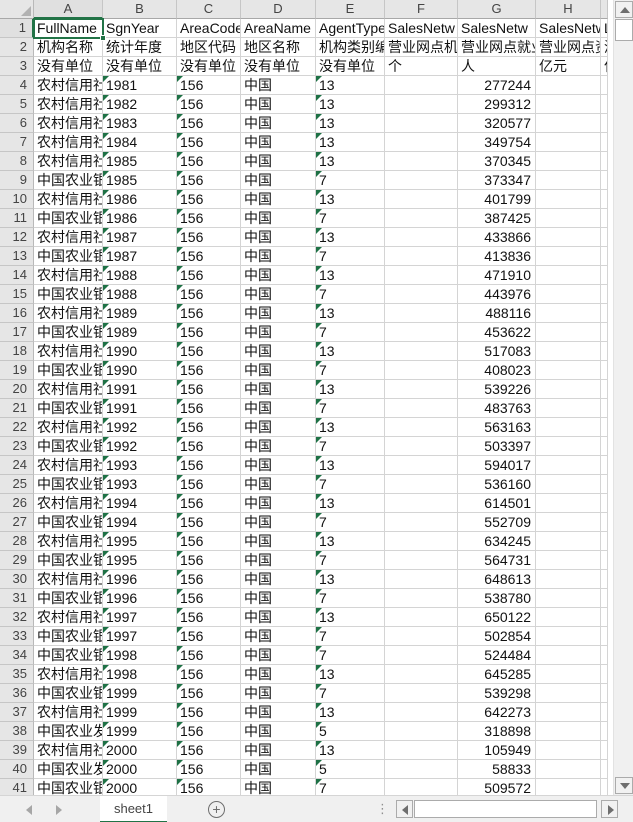  What do you see at coordinates (140, 465) in the screenshot?
I see `cell-B24: 1993` at bounding box center [140, 465].